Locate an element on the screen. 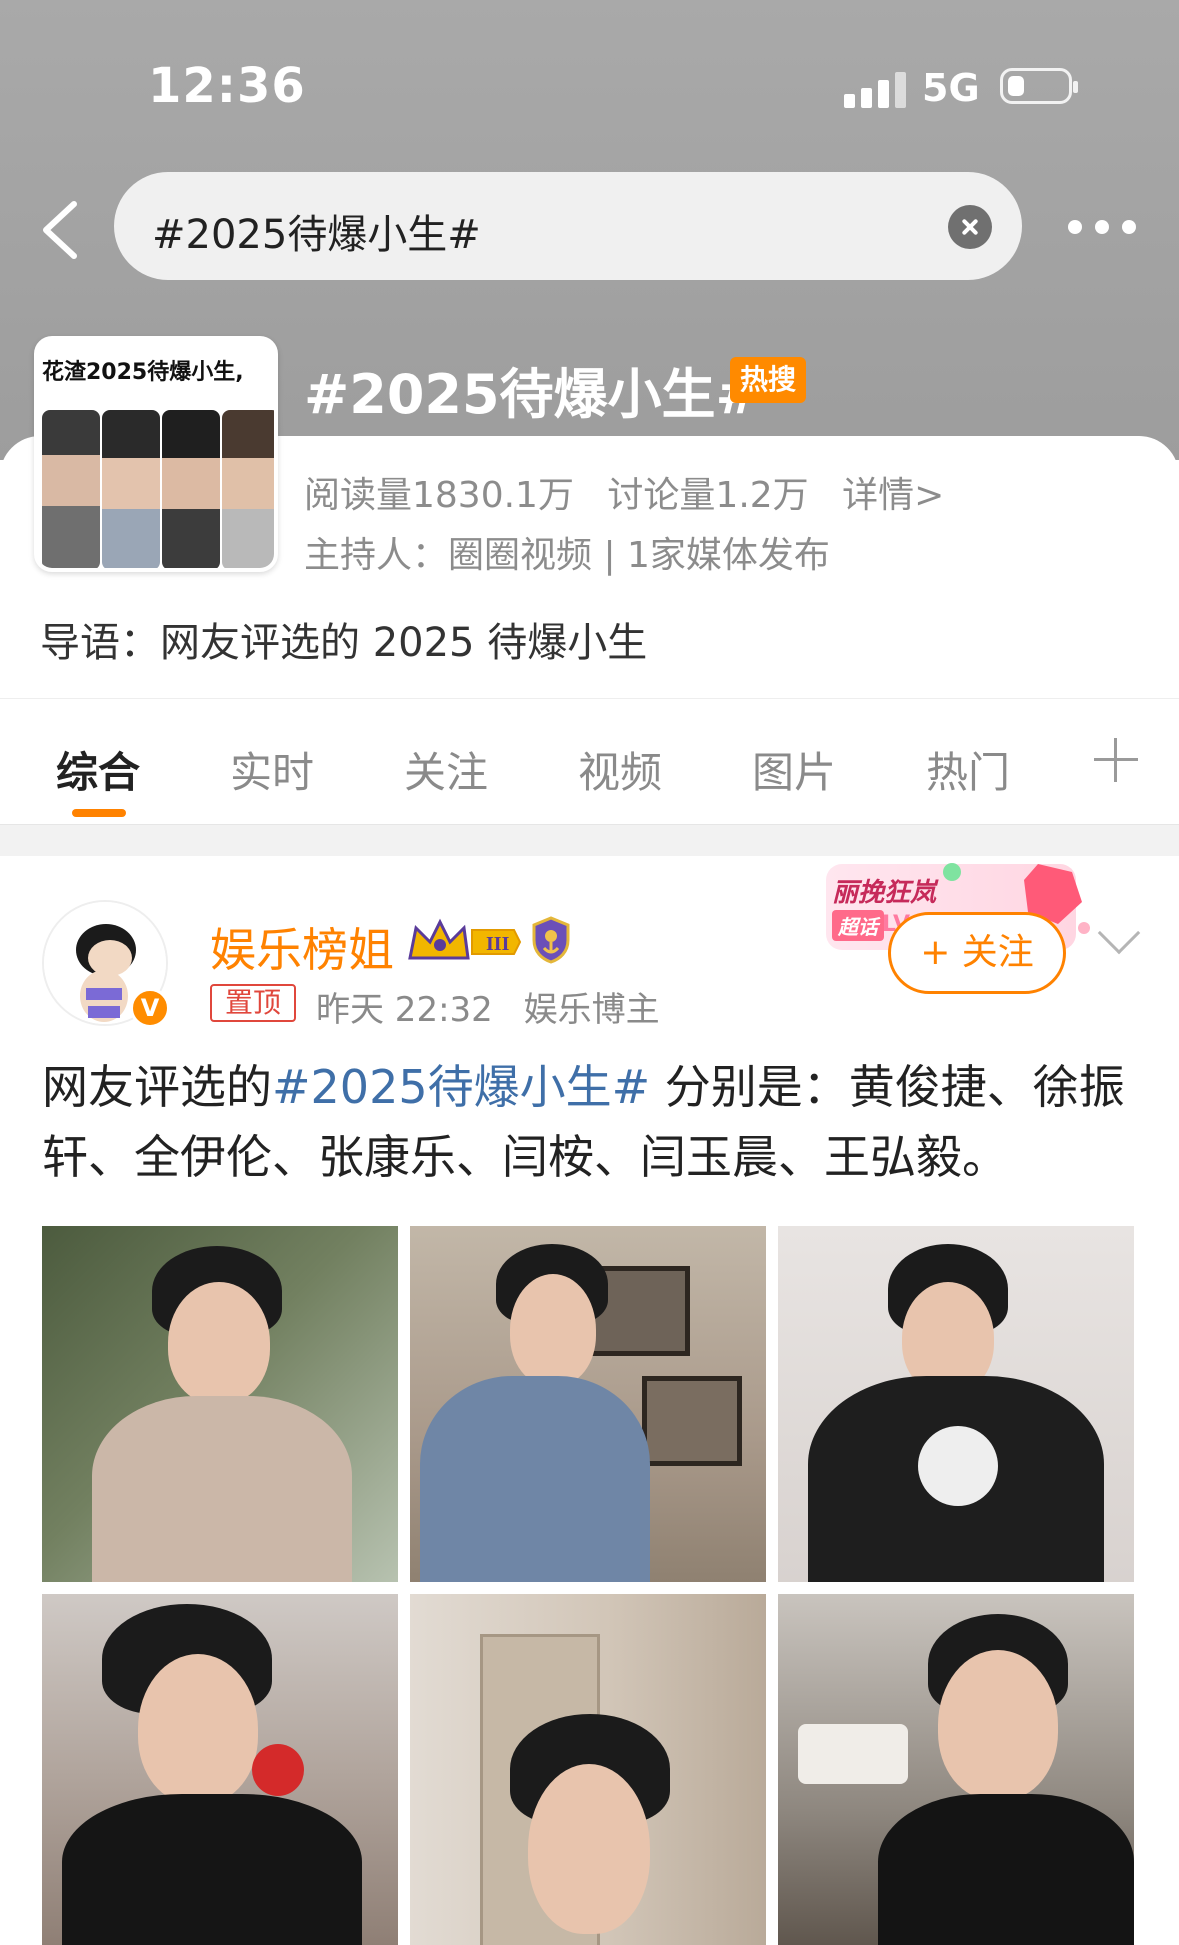 The image size is (1179, 1945). section-divider is located at coordinates (589, 840).